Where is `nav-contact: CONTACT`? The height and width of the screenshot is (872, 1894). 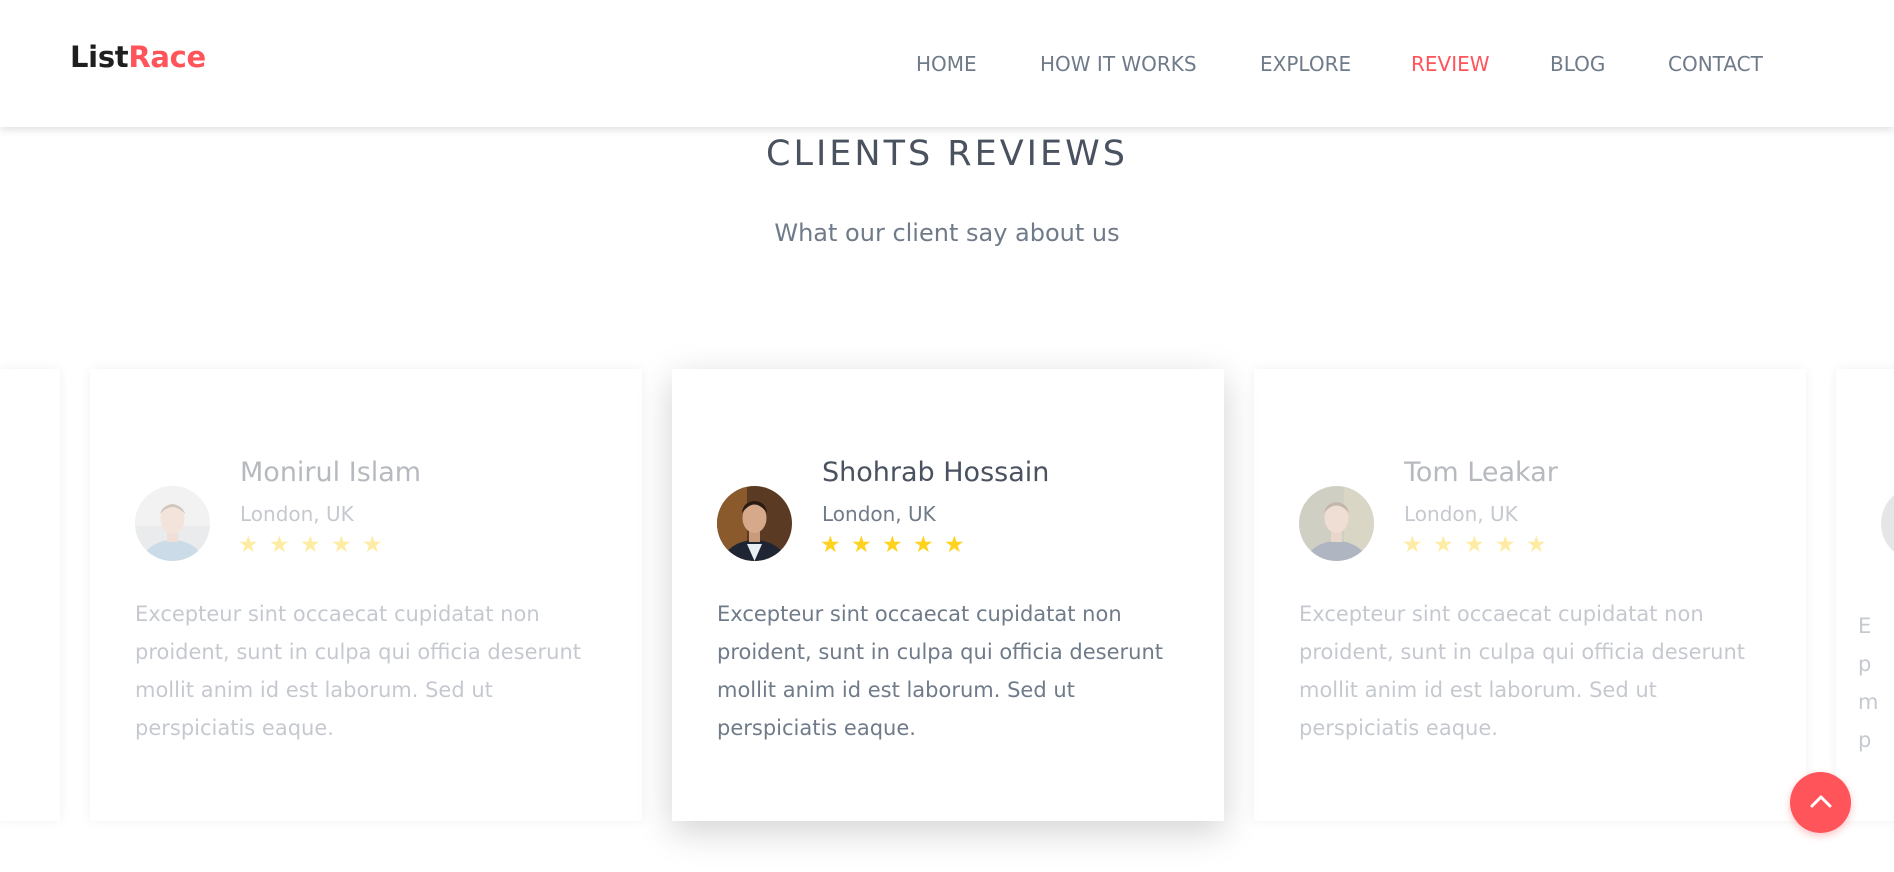 nav-contact: CONTACT is located at coordinates (1715, 64).